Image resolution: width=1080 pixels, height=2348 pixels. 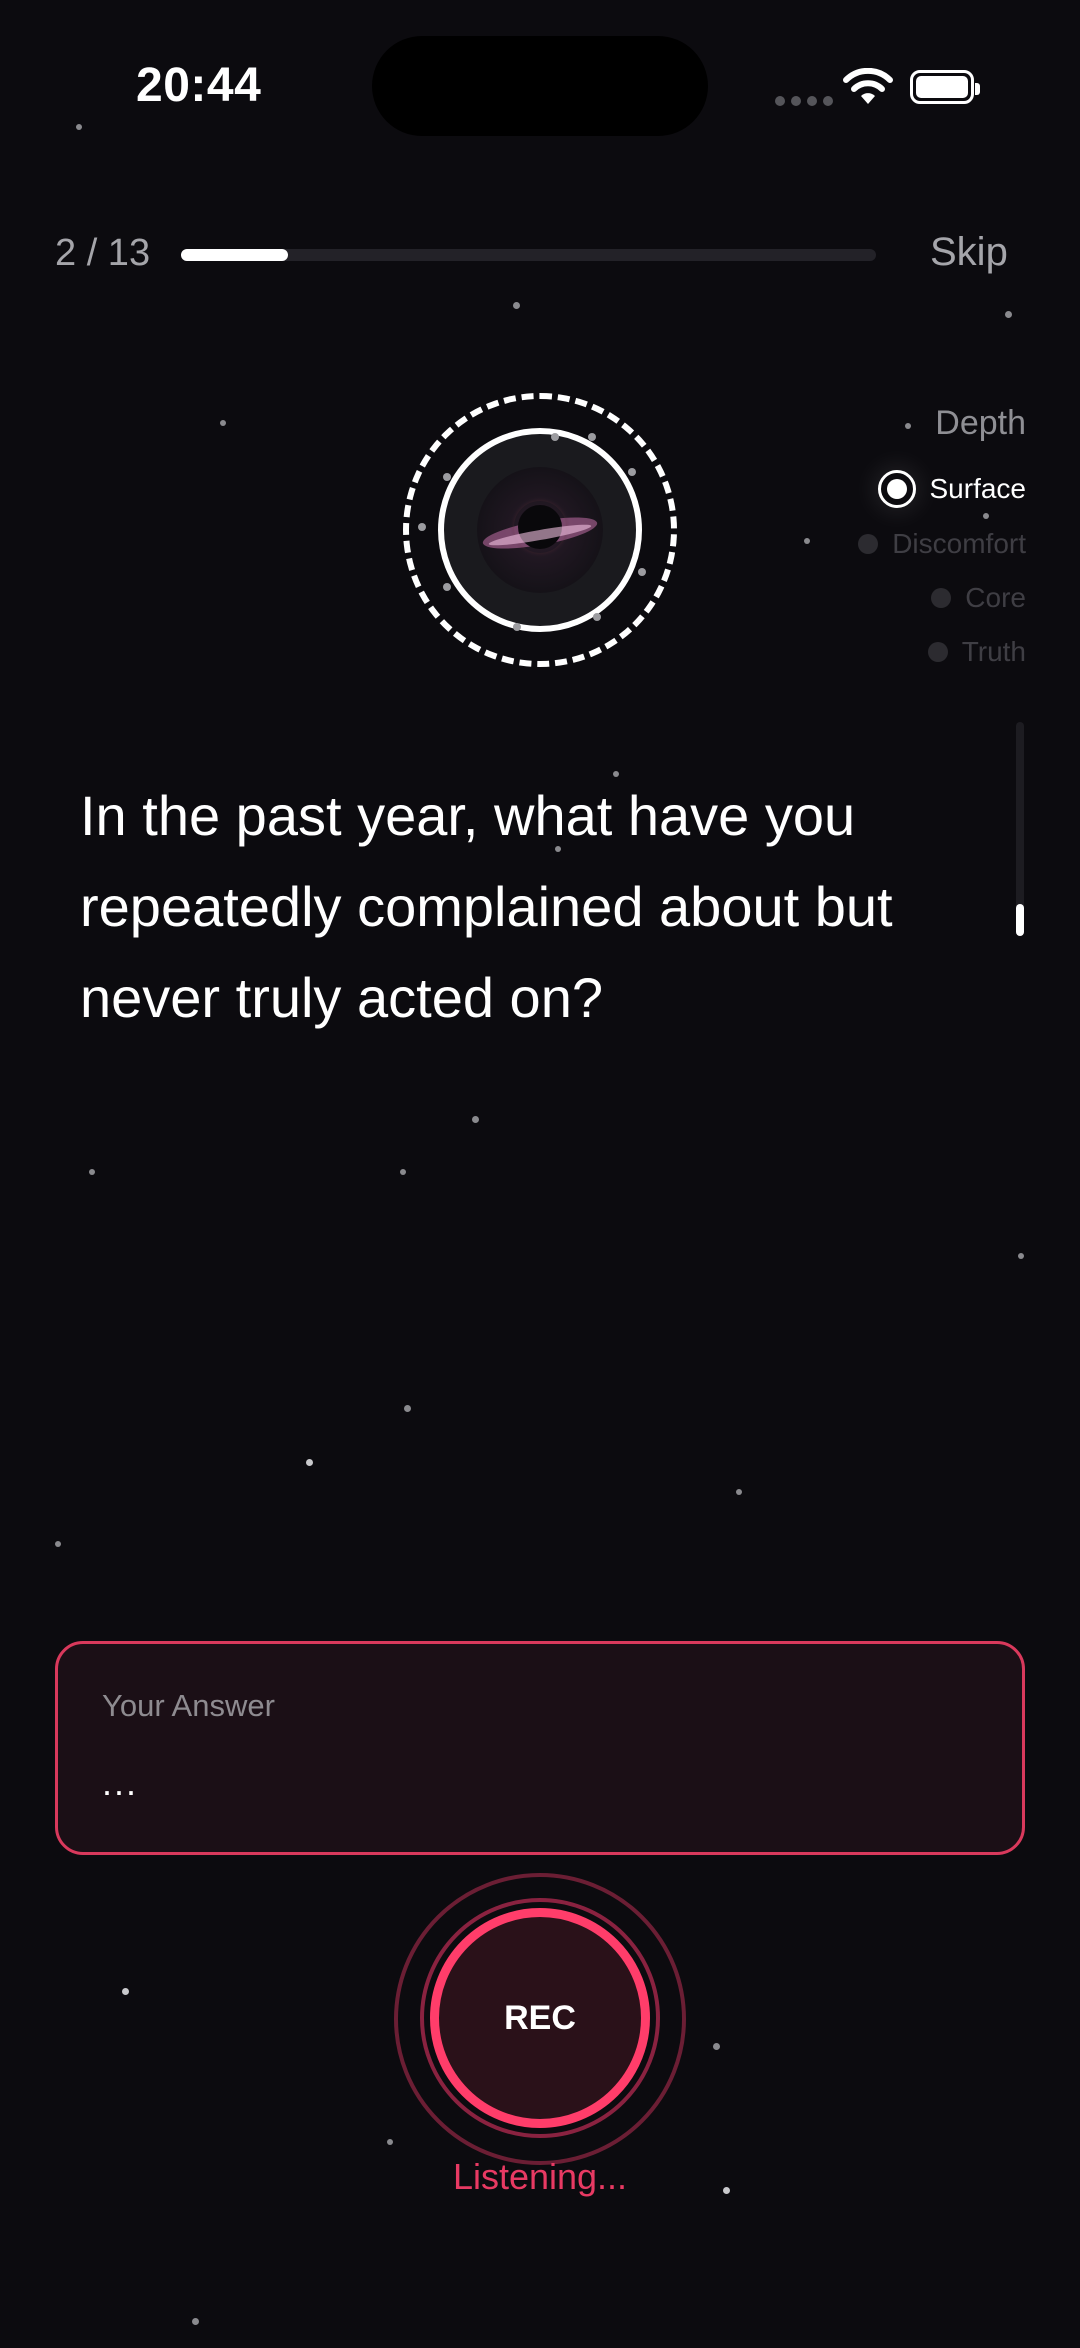 What do you see at coordinates (804, 101) in the screenshot?
I see `cellular-icon` at bounding box center [804, 101].